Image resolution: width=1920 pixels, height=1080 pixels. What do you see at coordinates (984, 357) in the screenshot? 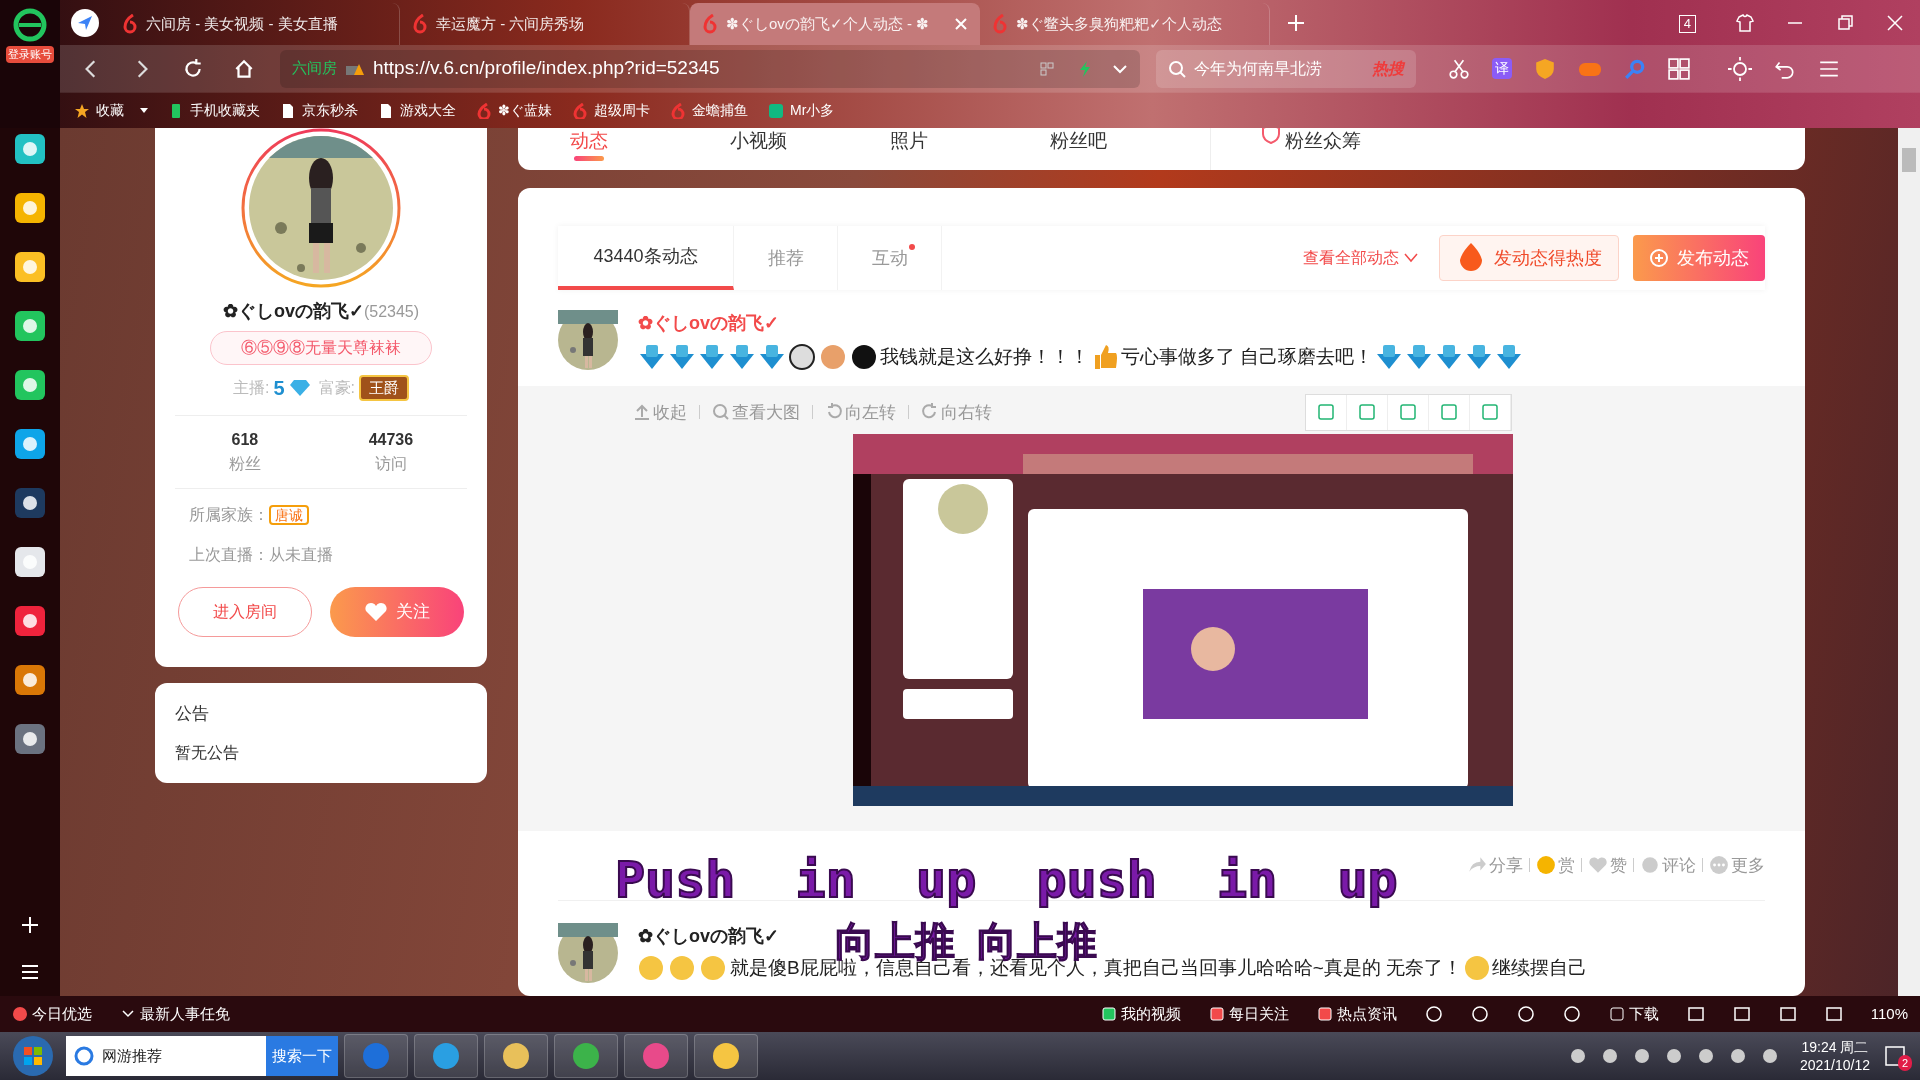
I see `post-text: 我钱就是这么好挣！！！` at bounding box center [984, 357].